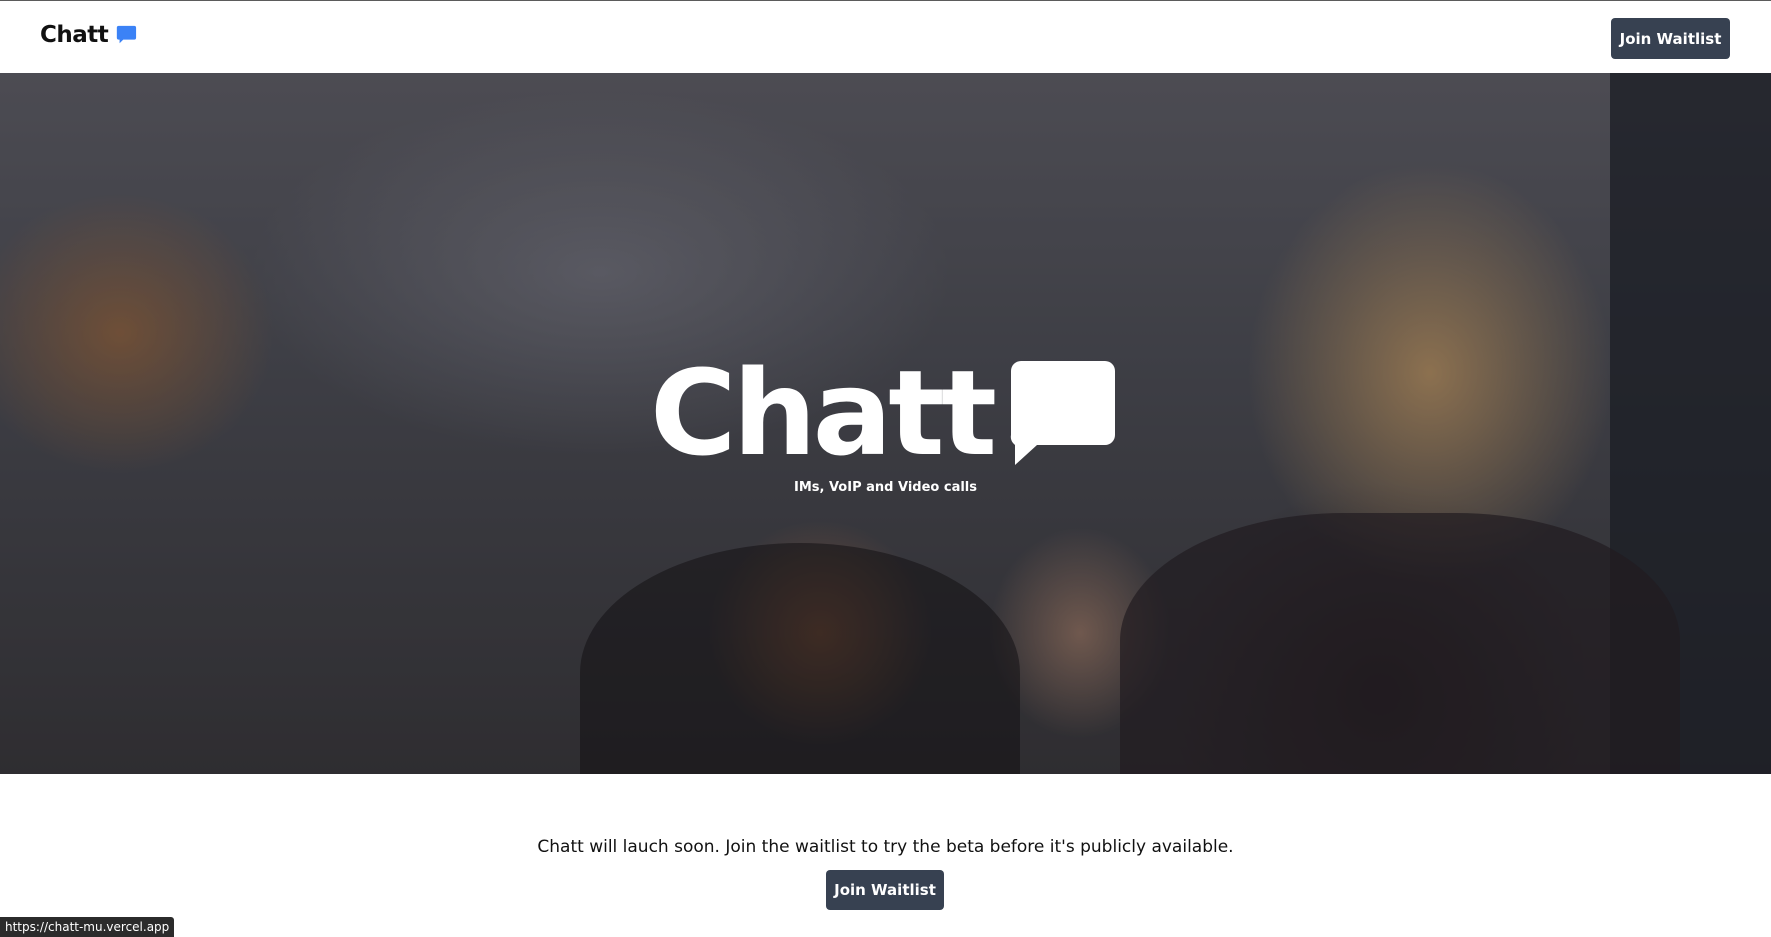 The height and width of the screenshot is (937, 1771). I want to click on hero-title: Chatt, so click(823, 413).